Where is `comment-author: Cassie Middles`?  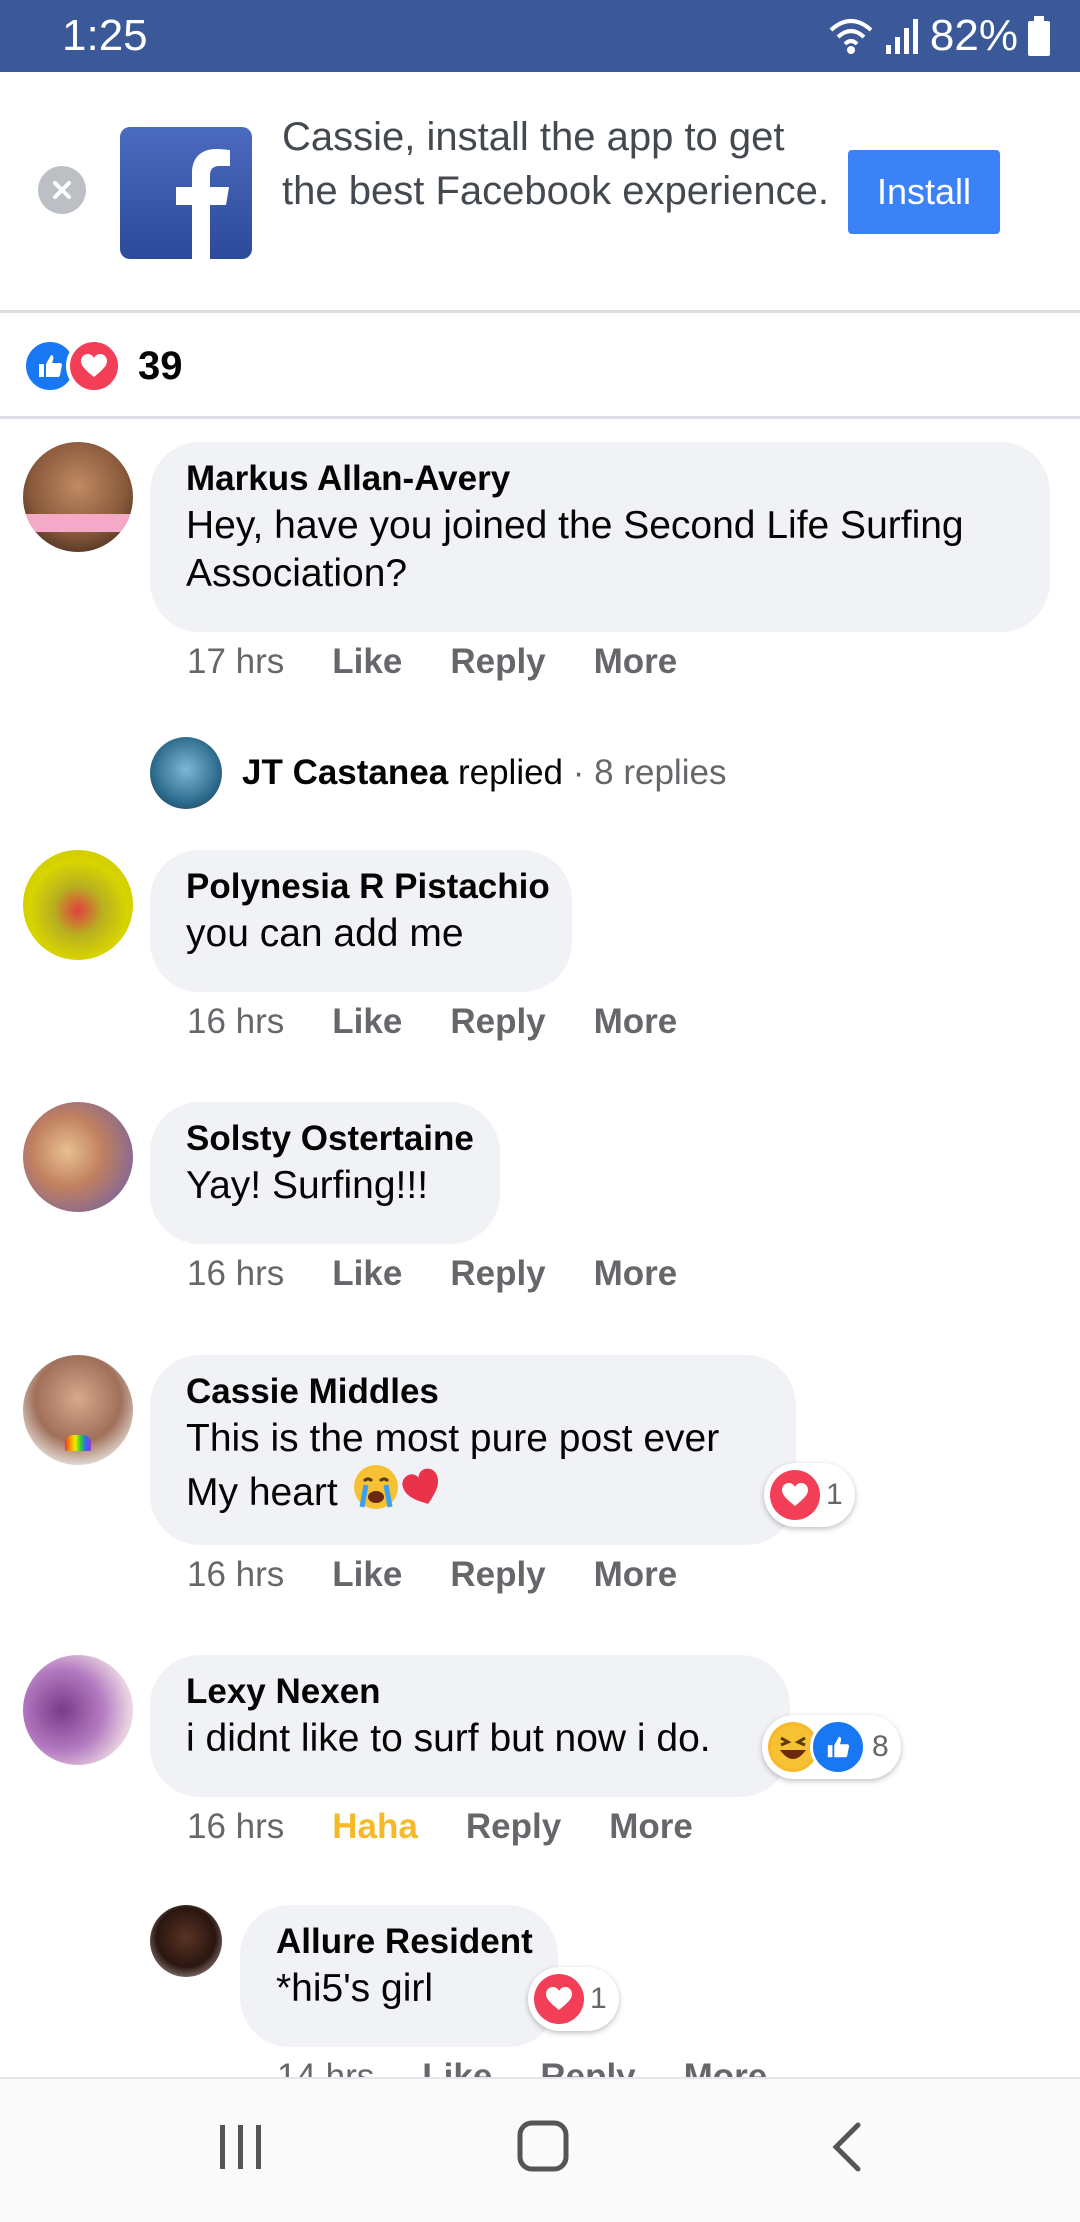
comment-author: Cassie Middles is located at coordinates (473, 1392).